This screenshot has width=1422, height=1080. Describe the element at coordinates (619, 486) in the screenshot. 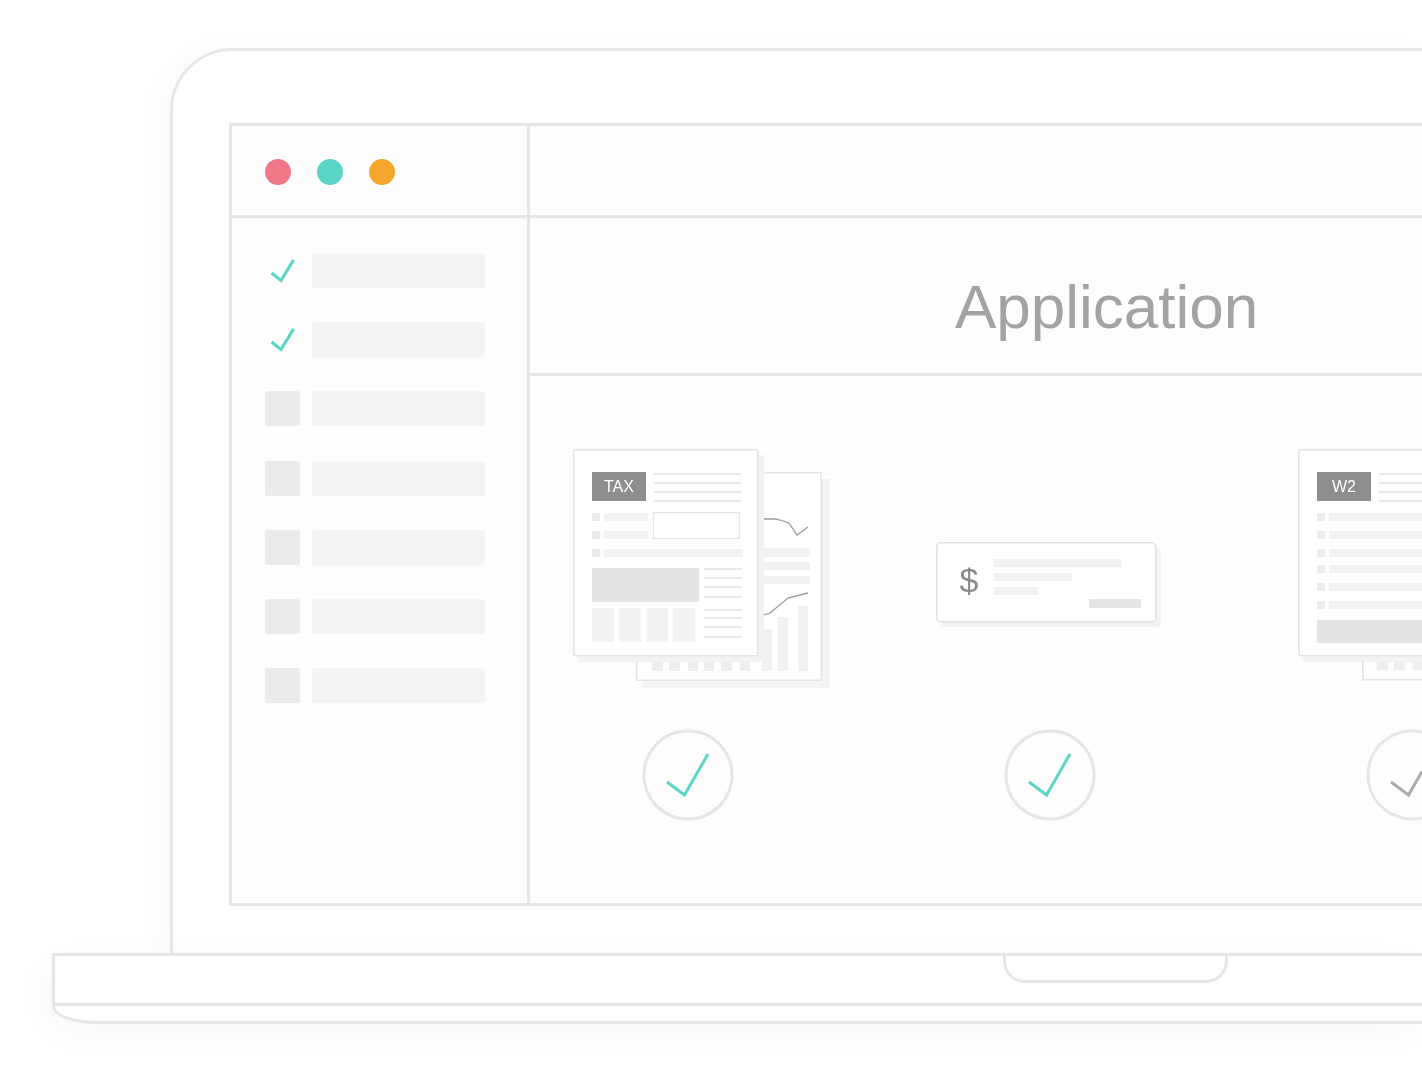

I see `form-tag: TAX` at that location.